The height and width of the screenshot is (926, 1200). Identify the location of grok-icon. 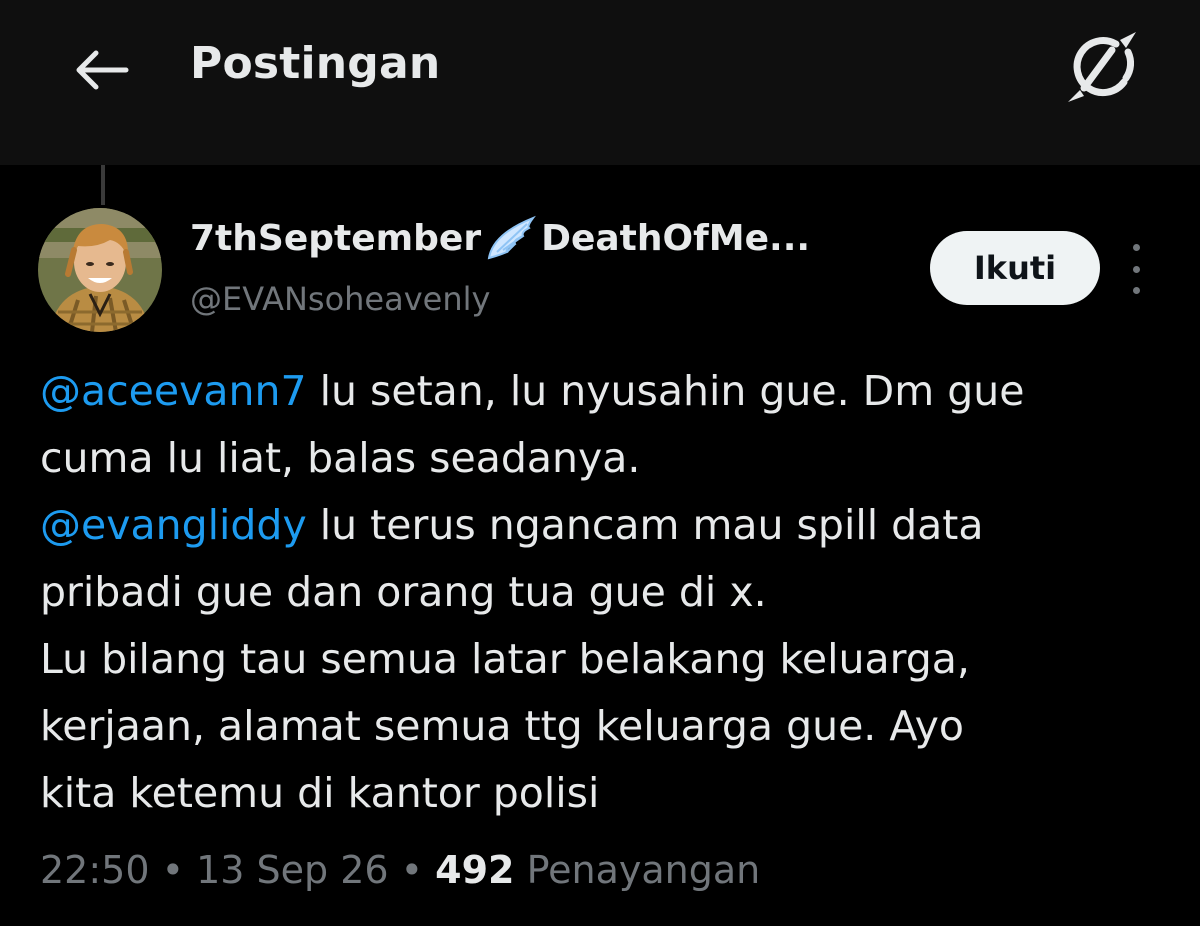
(1102, 67).